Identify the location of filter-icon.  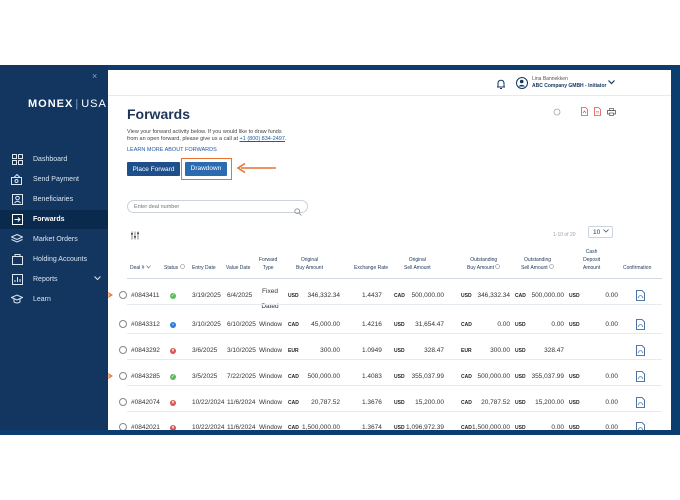
(135, 236).